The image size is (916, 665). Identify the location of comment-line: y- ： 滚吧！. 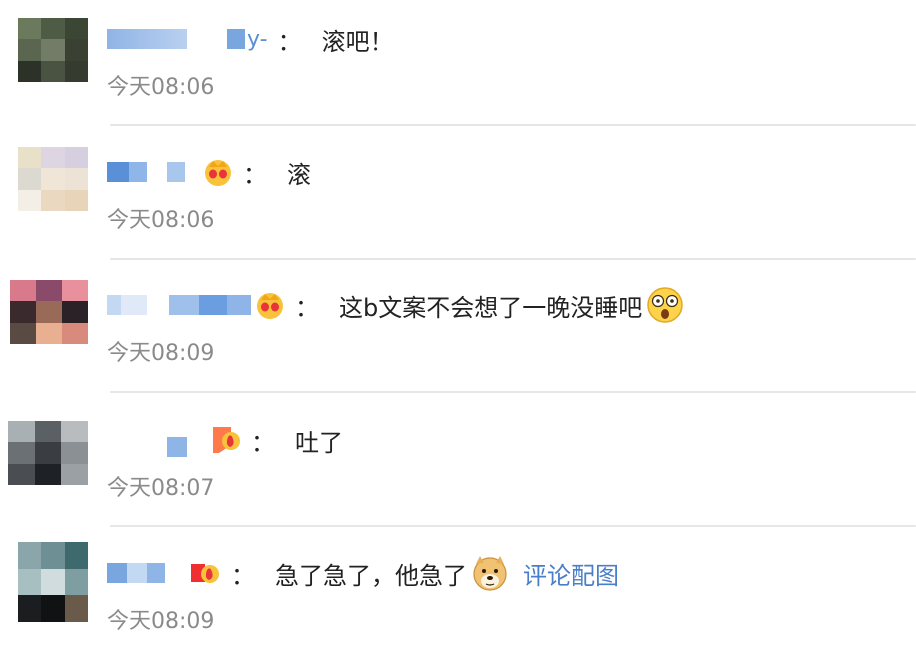
(250, 39).